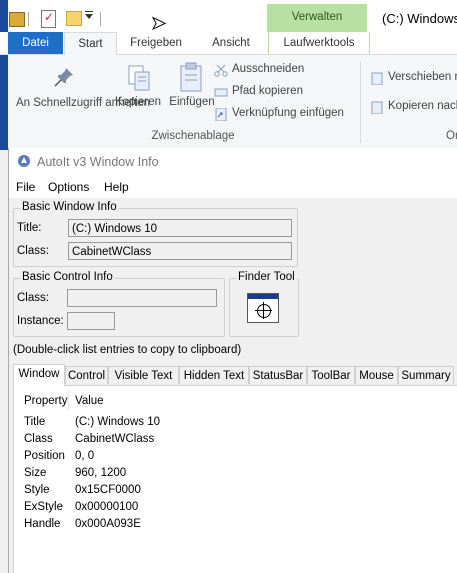  What do you see at coordinates (235, 399) in the screenshot?
I see `list-header: Property Value` at bounding box center [235, 399].